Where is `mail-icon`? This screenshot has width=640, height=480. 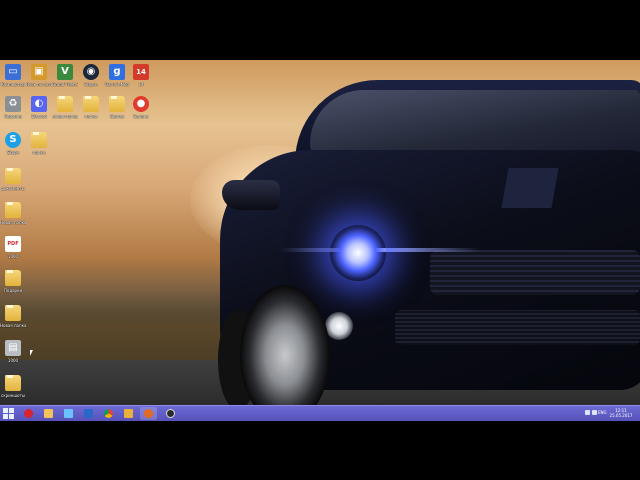
mail-icon is located at coordinates (88, 413).